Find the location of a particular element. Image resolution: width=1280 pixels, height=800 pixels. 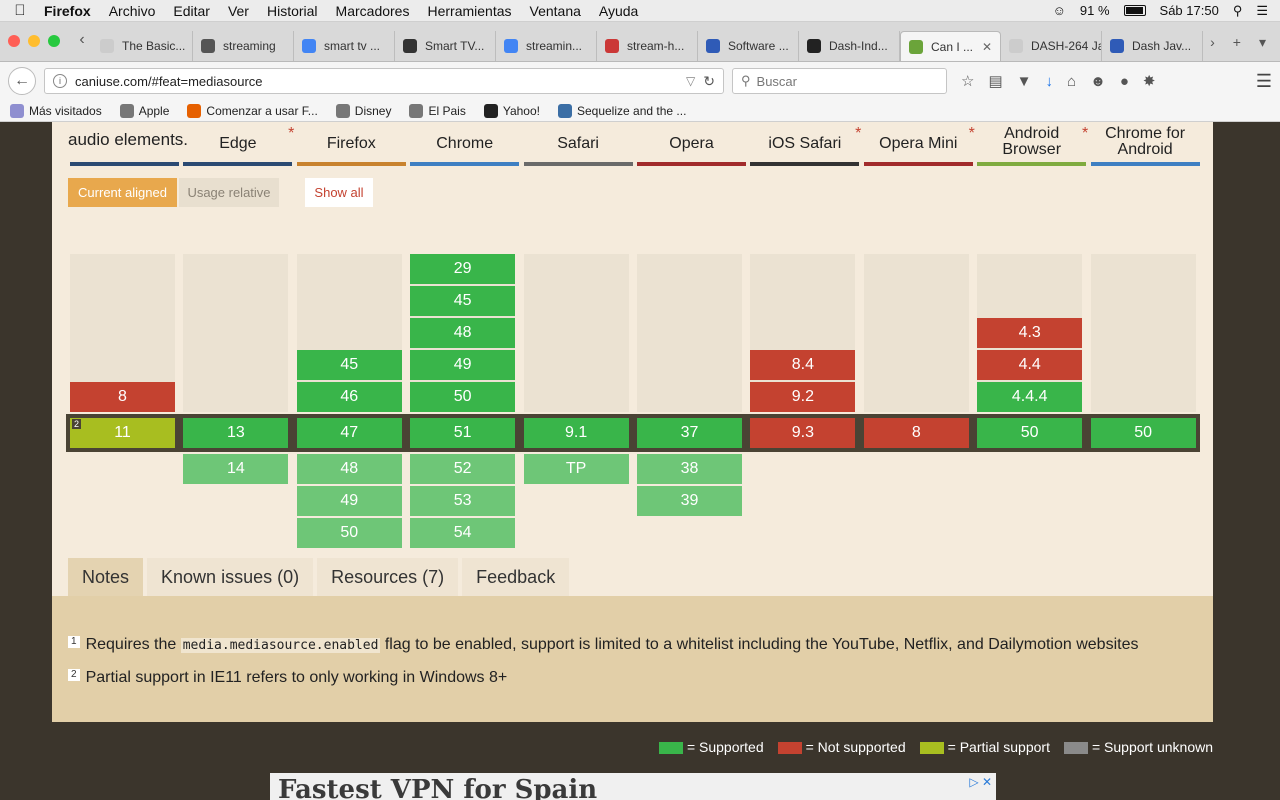

battery-percent: 91 % is located at coordinates (1095, 10).